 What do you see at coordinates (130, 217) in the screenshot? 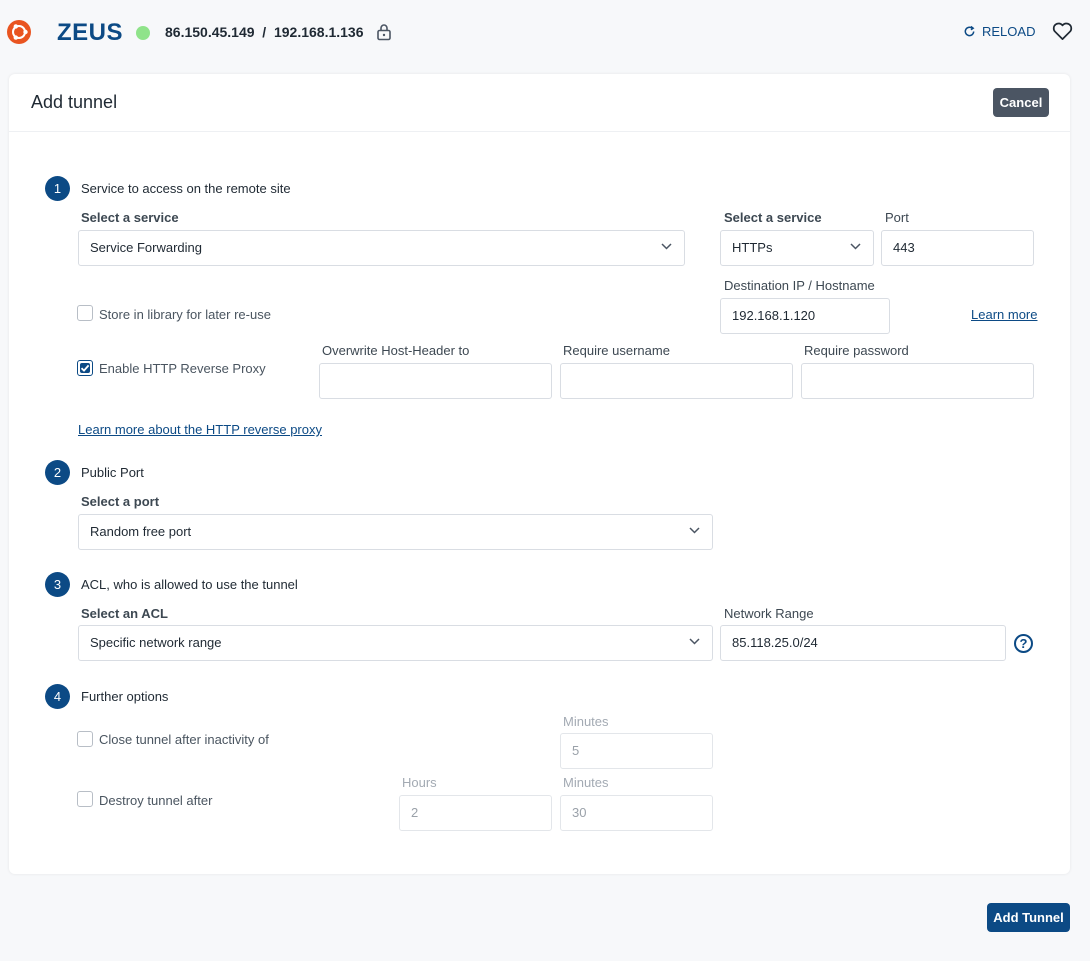
I see `service-label: Select a service` at bounding box center [130, 217].